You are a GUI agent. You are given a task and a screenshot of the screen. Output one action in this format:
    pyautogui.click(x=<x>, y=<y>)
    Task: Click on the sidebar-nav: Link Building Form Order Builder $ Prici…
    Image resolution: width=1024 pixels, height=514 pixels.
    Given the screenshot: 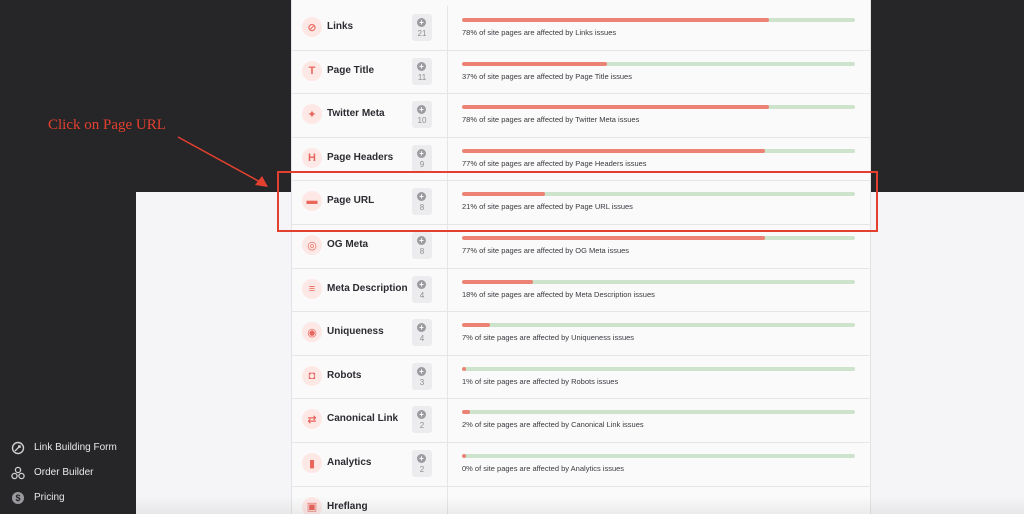 What is the action you would take?
    pyautogui.click(x=73, y=472)
    